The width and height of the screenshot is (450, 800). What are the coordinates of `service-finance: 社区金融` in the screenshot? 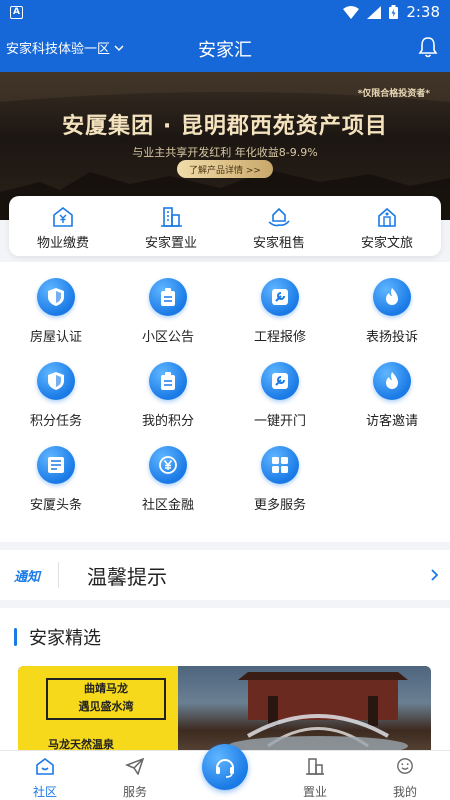 It's located at (168, 479).